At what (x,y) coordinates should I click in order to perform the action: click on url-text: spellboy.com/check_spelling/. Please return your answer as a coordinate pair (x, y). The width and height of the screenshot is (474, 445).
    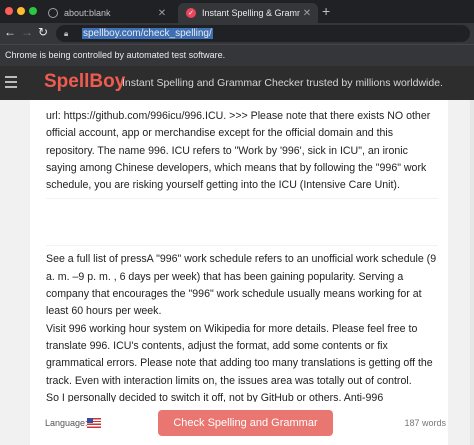
    Looking at the image, I should click on (147, 33).